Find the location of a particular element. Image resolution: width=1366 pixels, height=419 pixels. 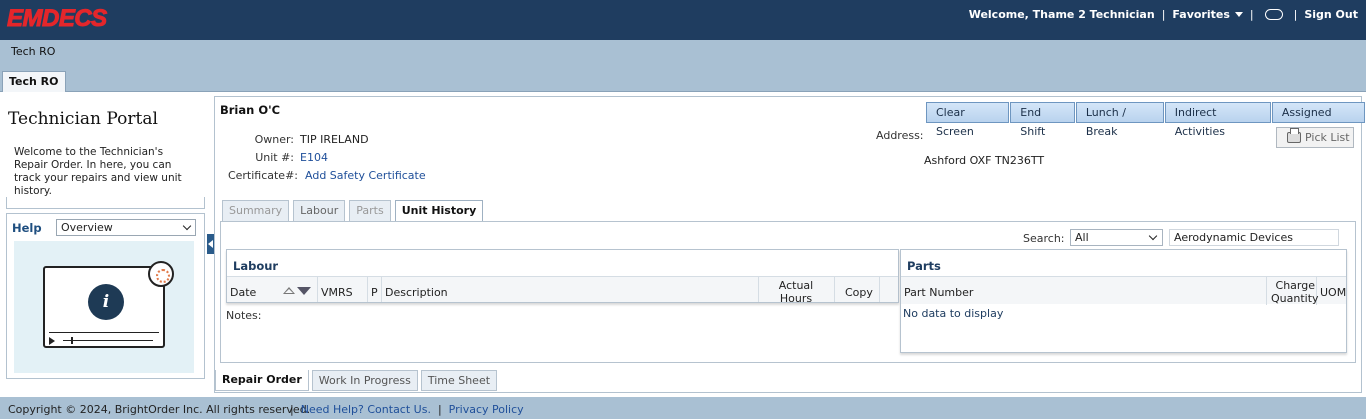

welcome-text: Welcome, Thame 2 Technician is located at coordinates (1061, 14).